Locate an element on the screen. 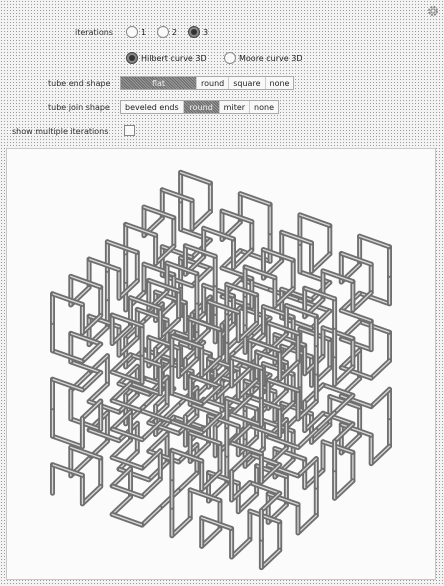  iterations-label: iterations is located at coordinates (94, 32).